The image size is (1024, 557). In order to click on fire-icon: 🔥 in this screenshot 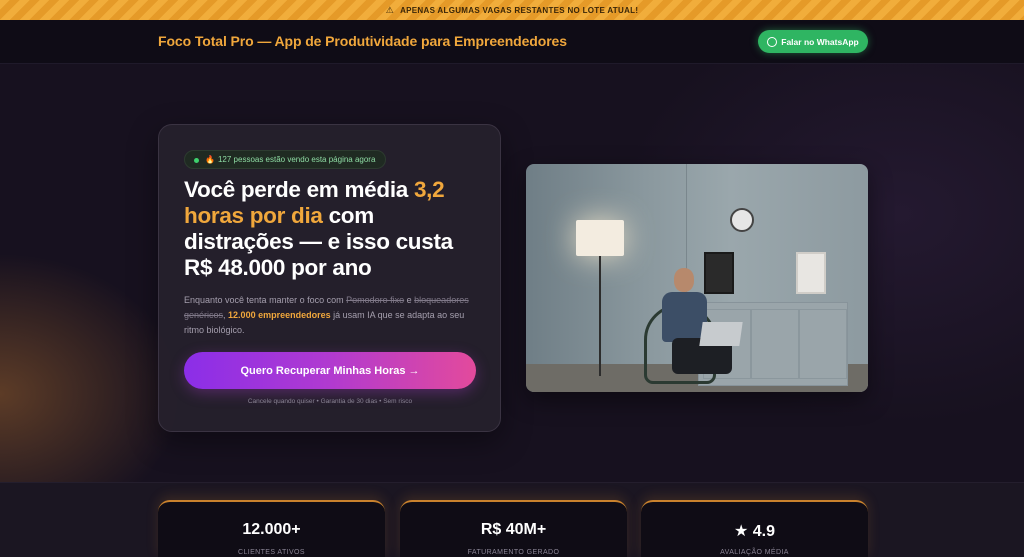, I will do `click(210, 159)`.